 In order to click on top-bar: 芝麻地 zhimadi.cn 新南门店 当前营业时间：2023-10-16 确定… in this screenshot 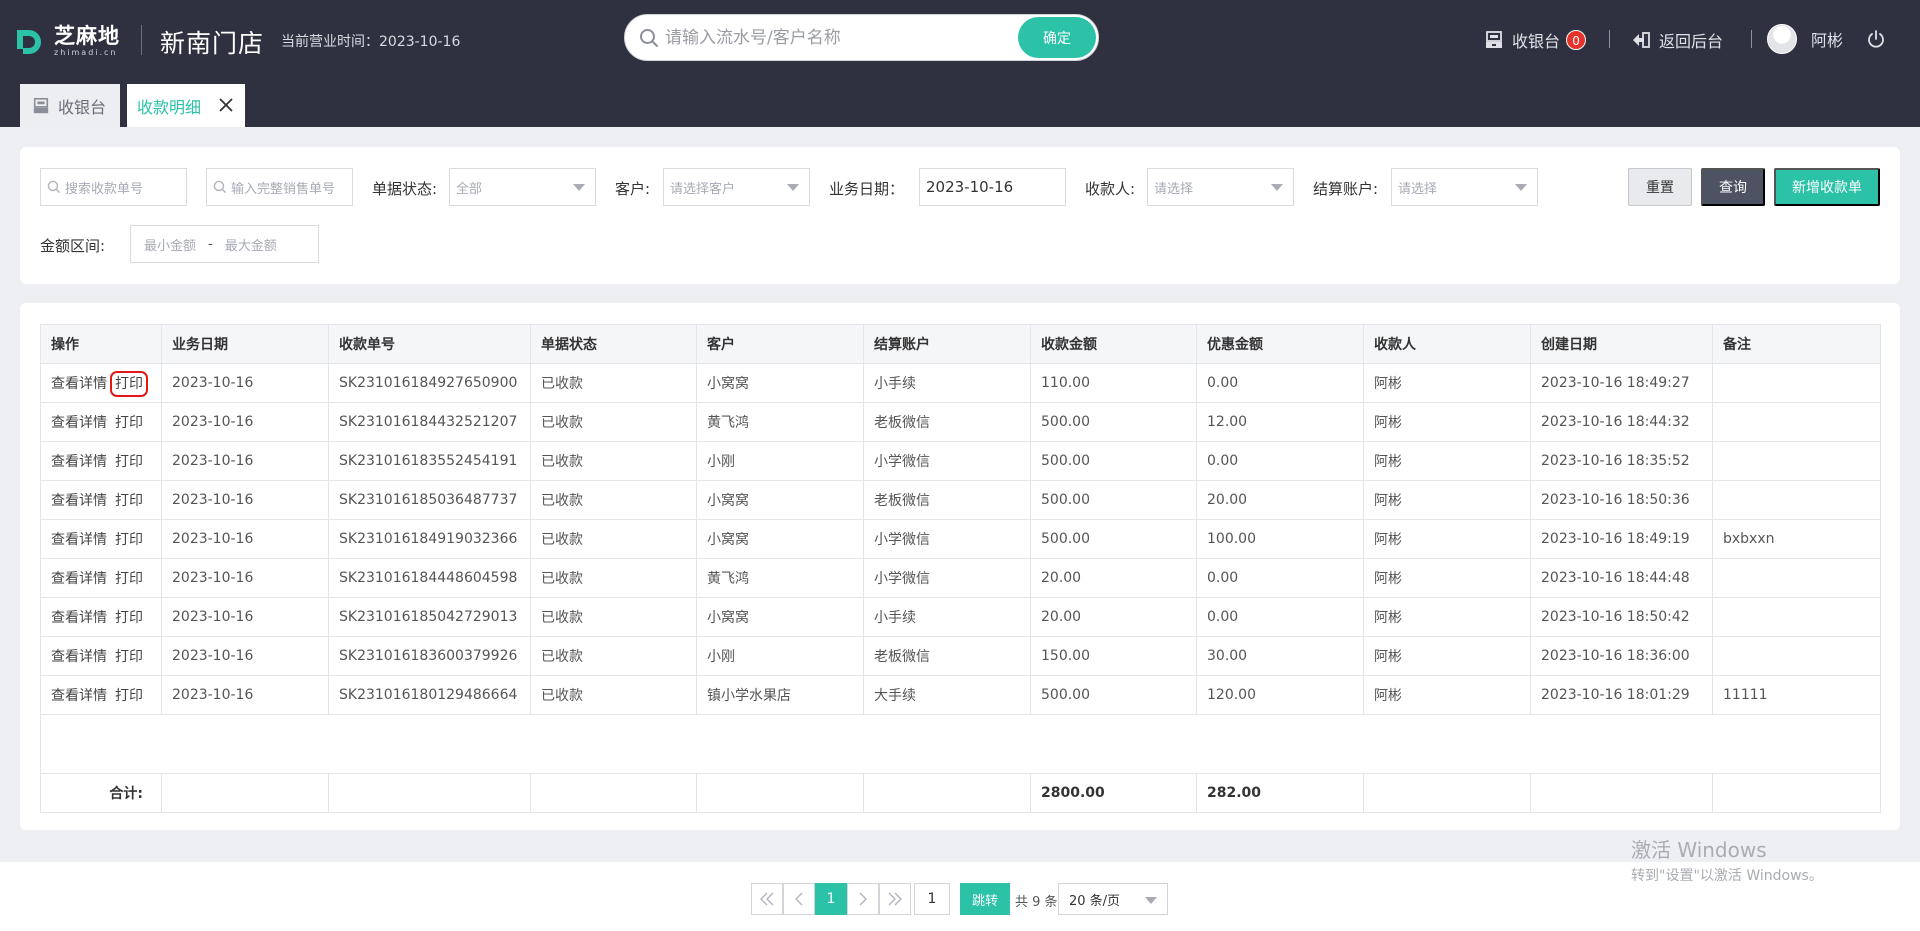, I will do `click(960, 63)`.